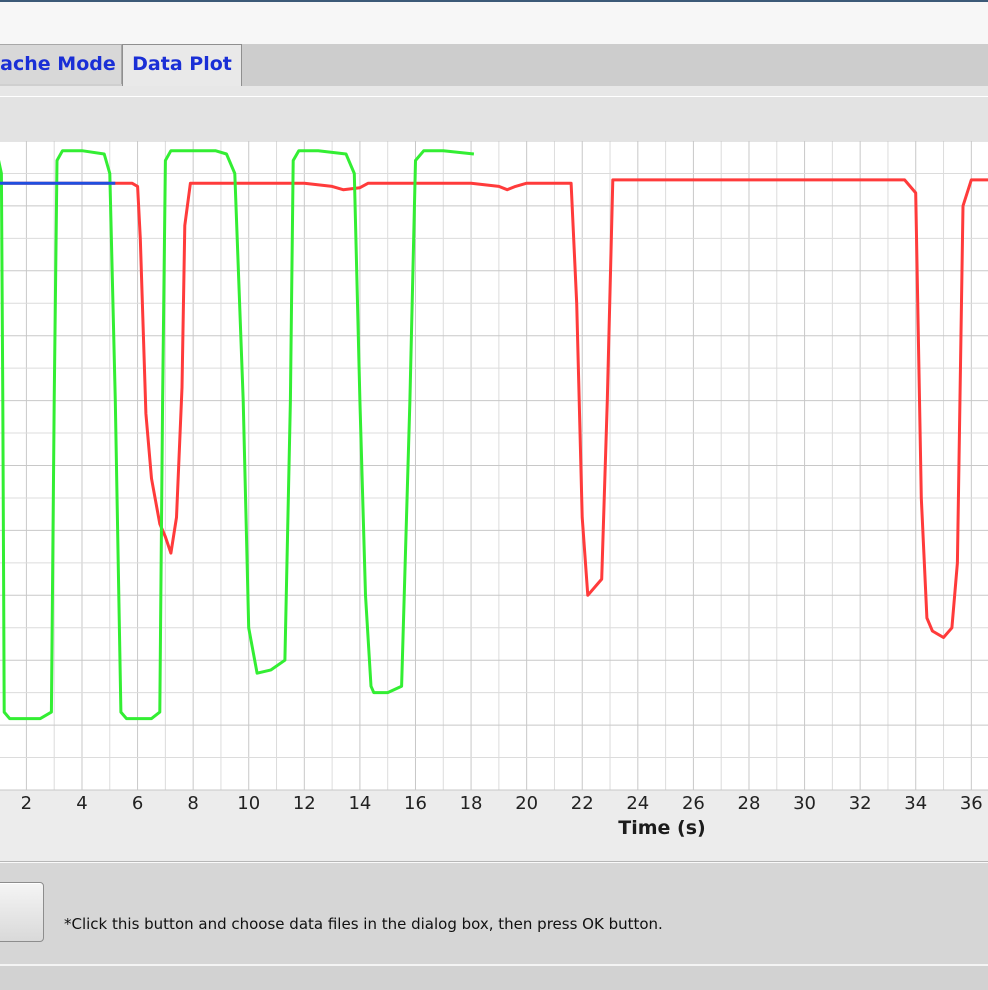 This screenshot has width=988, height=990. Describe the element at coordinates (693, 803) in the screenshot. I see `x-tick-label: 26` at that location.